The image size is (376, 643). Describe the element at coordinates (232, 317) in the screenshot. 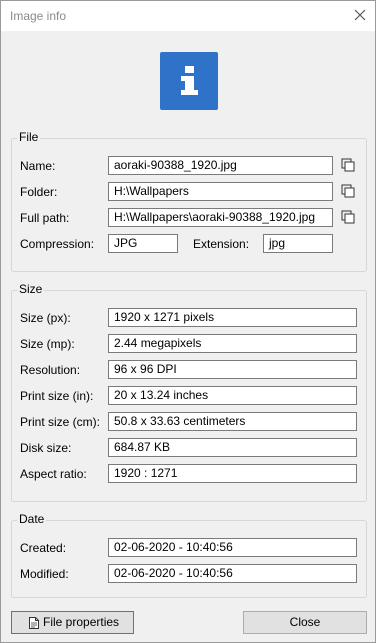

I see `size-px-field: 1920 x 1271 pixels` at that location.